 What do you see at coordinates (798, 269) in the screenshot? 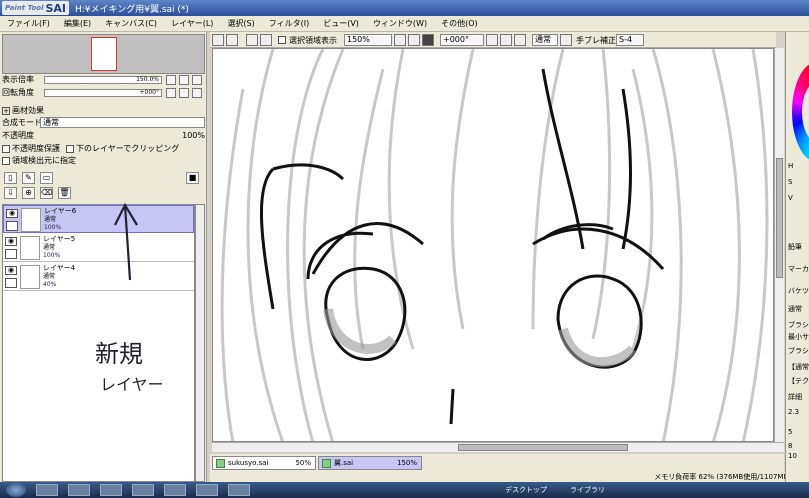
I see `tool-marker: マーカー` at bounding box center [798, 269].